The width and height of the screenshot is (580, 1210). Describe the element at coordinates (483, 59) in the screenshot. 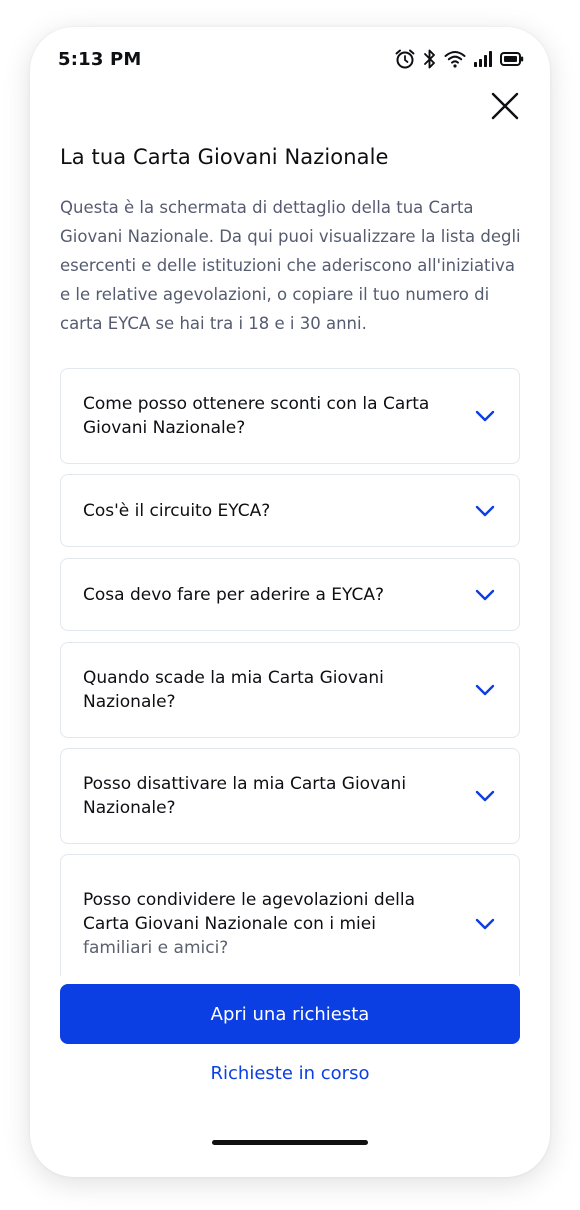

I see `signal-icon` at that location.